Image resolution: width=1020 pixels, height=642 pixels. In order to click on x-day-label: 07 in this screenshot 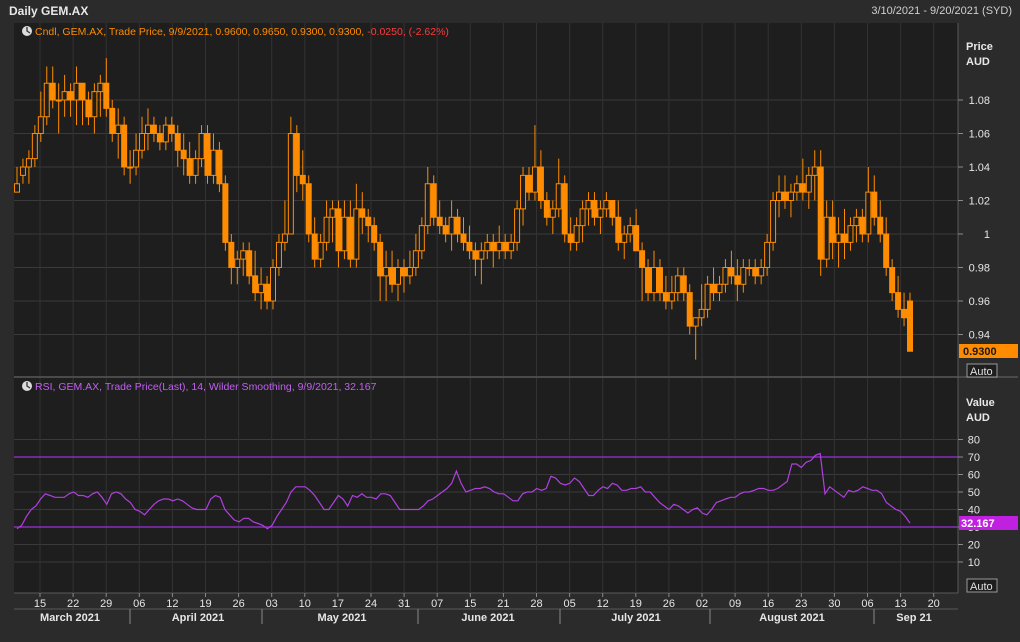, I will do `click(437, 604)`.